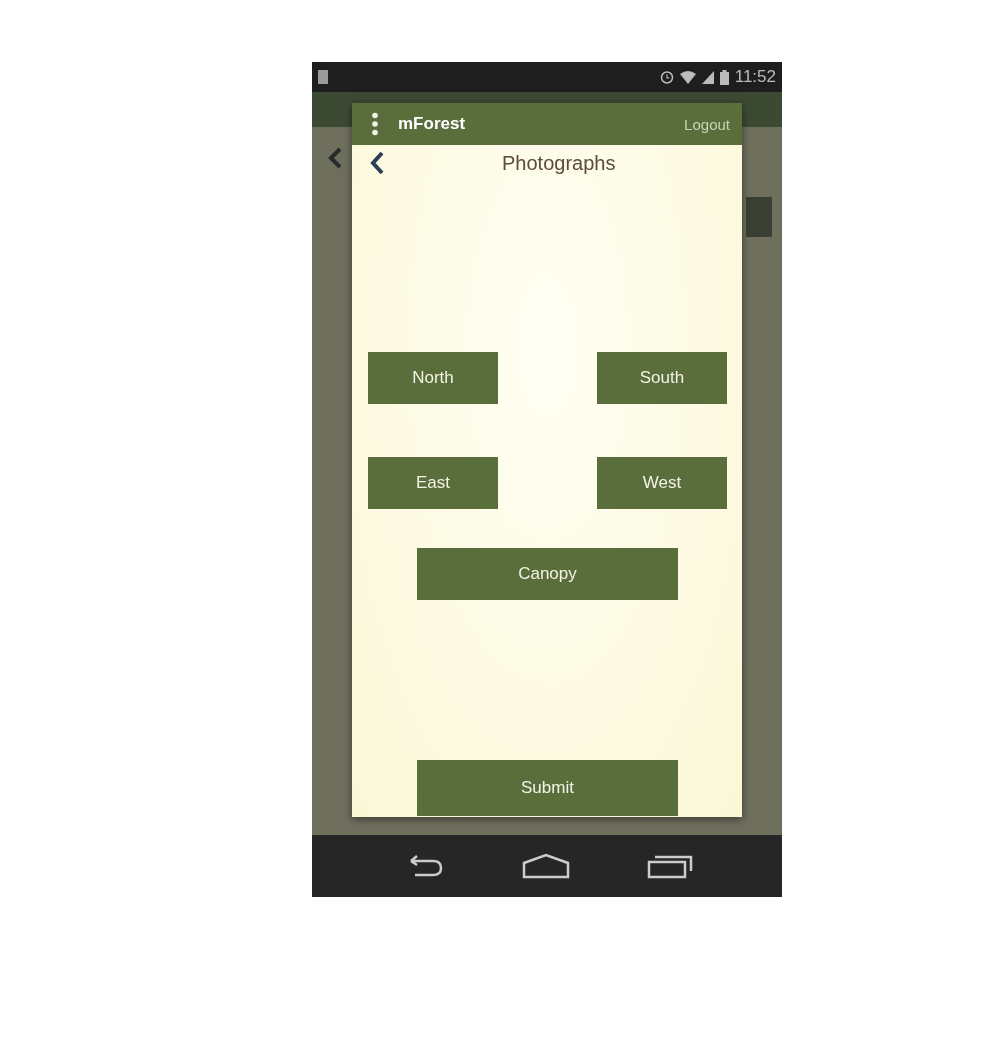  I want to click on overflow-menu-icon, so click(375, 124).